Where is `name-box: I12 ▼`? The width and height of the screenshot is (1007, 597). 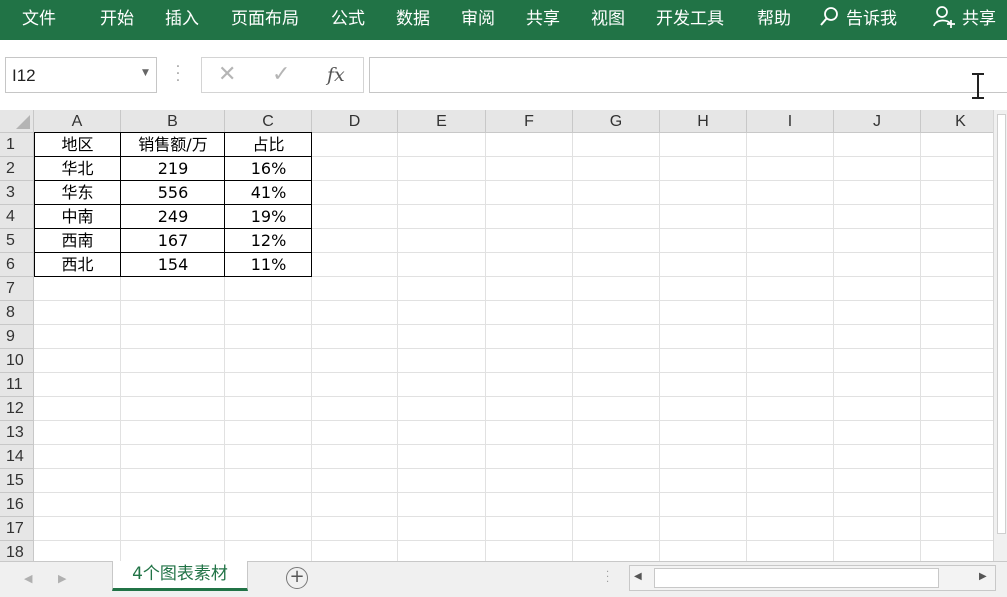 name-box: I12 ▼ is located at coordinates (81, 75).